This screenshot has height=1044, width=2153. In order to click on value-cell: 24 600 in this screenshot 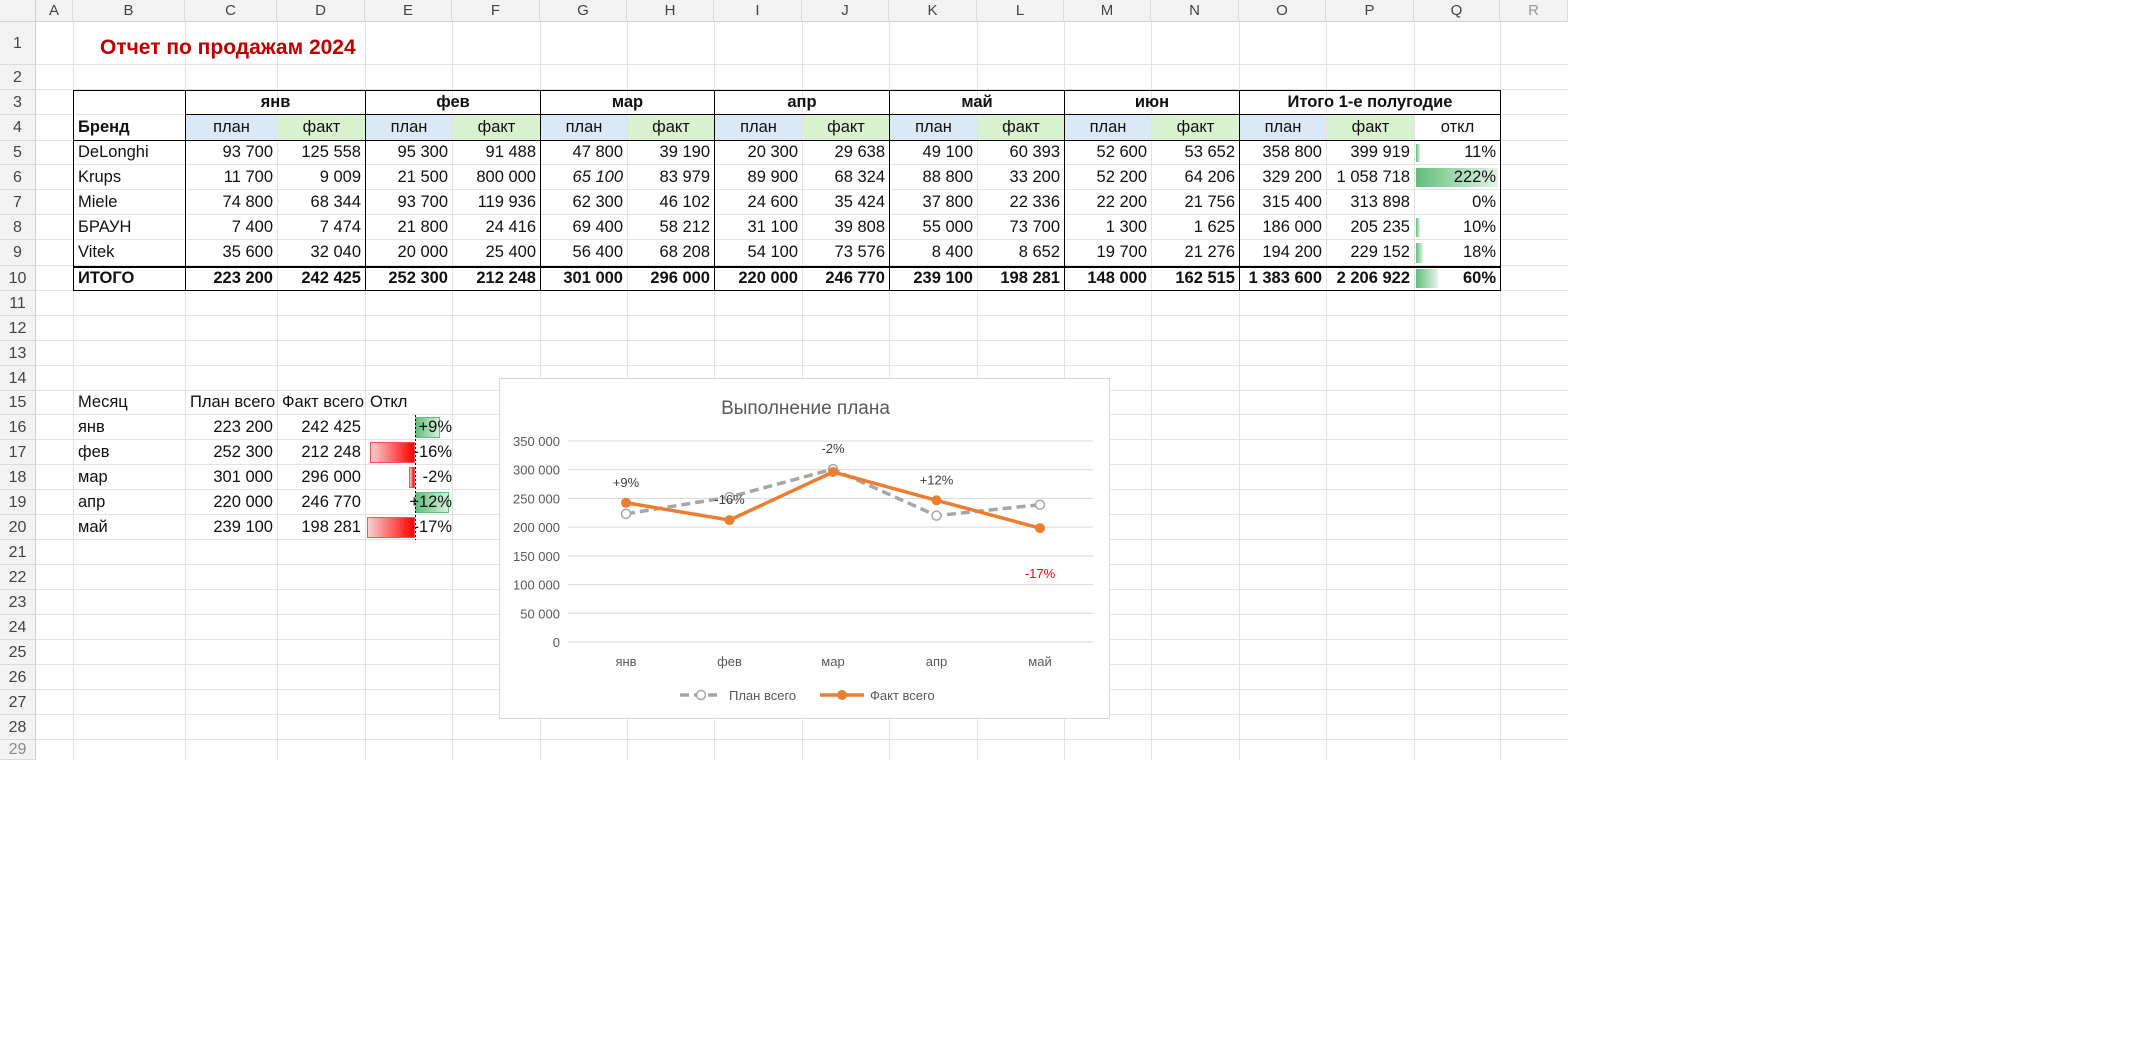, I will do `click(758, 202)`.